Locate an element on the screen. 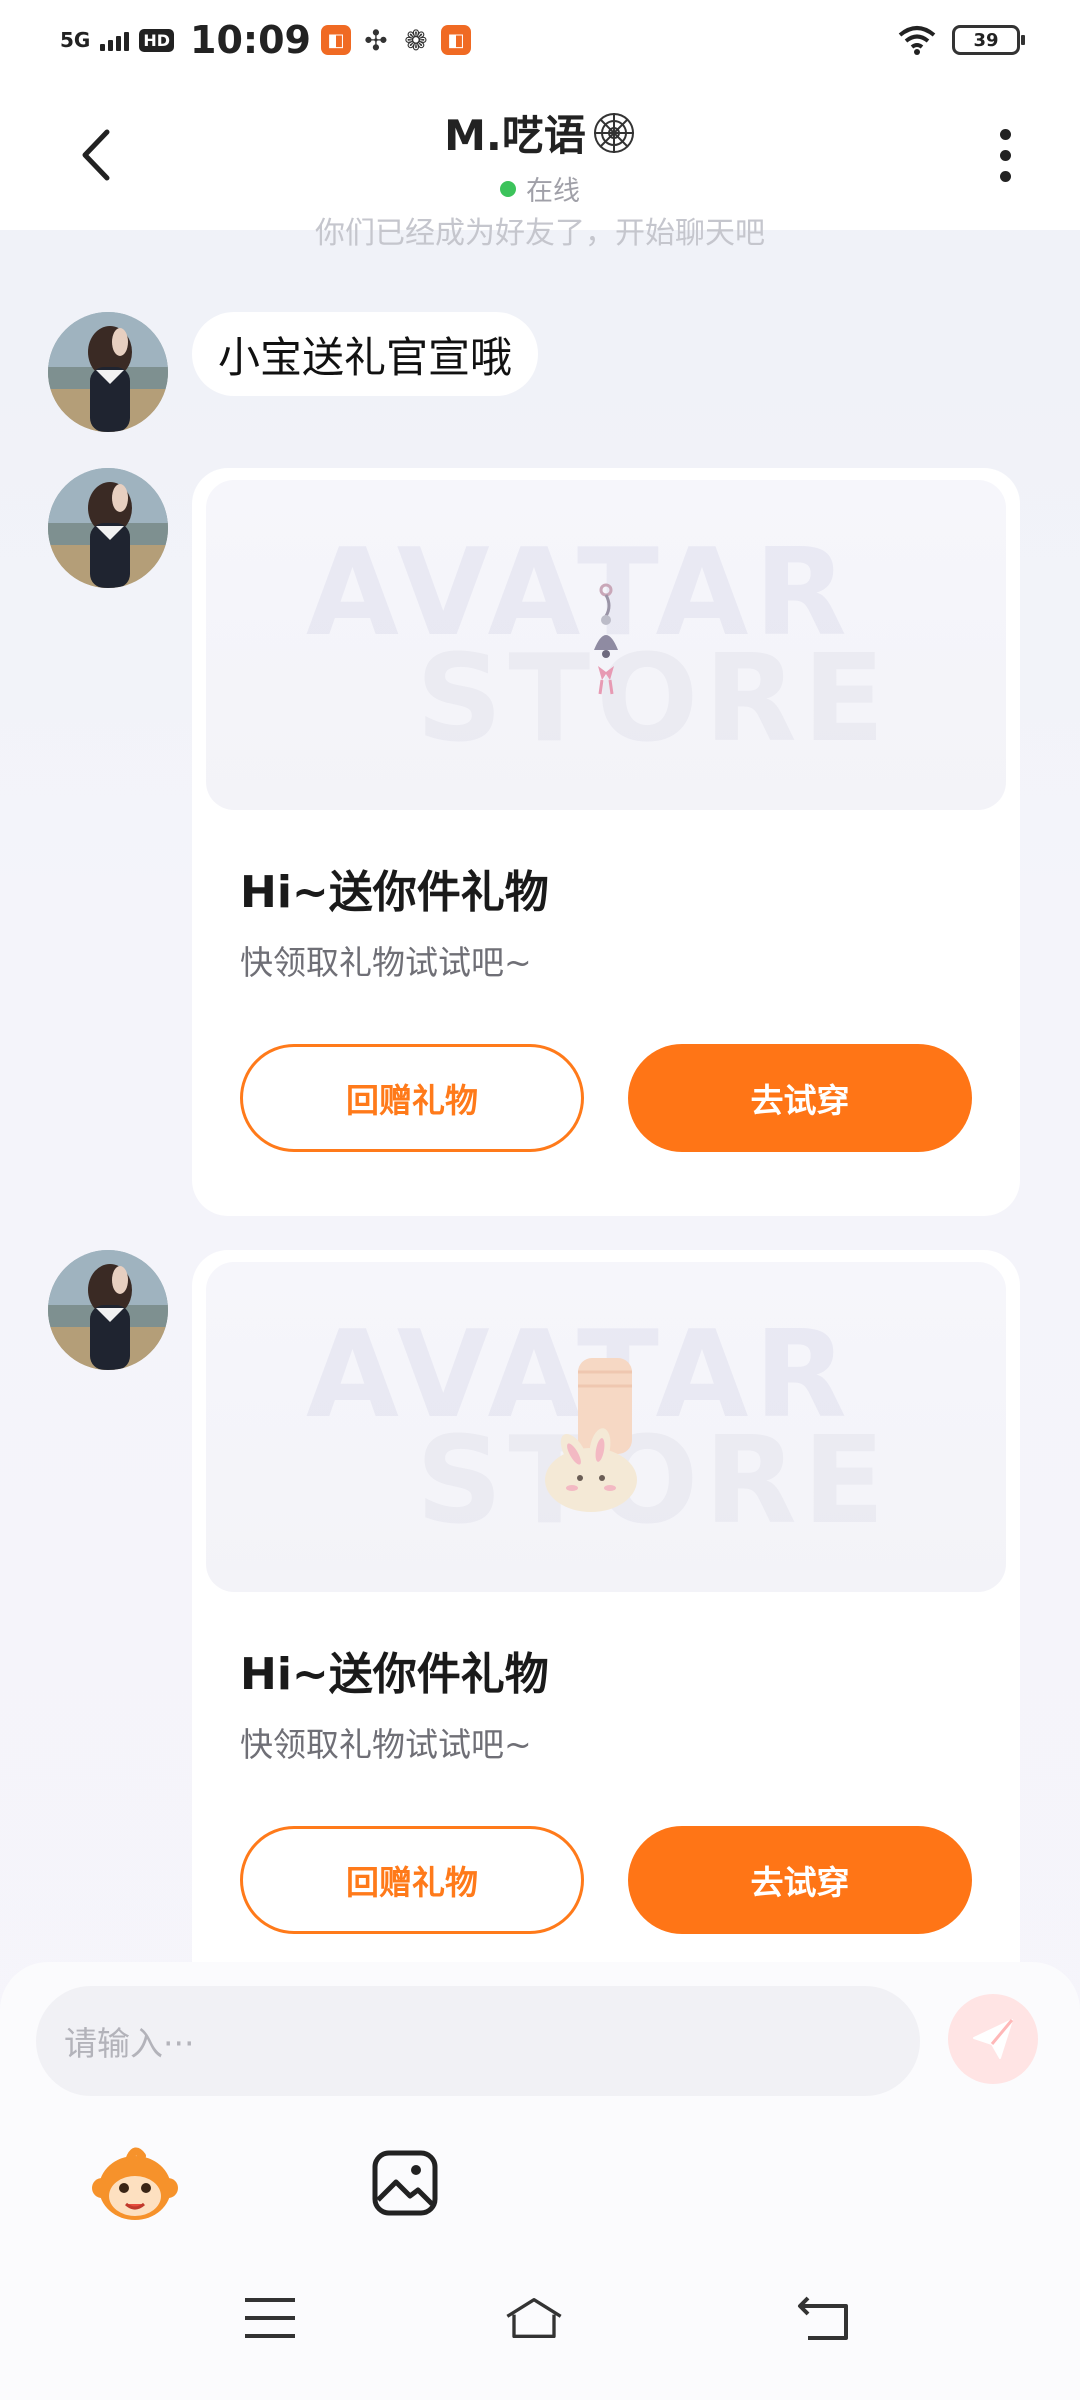 The height and width of the screenshot is (2400, 1080). image-icon is located at coordinates (405, 2183).